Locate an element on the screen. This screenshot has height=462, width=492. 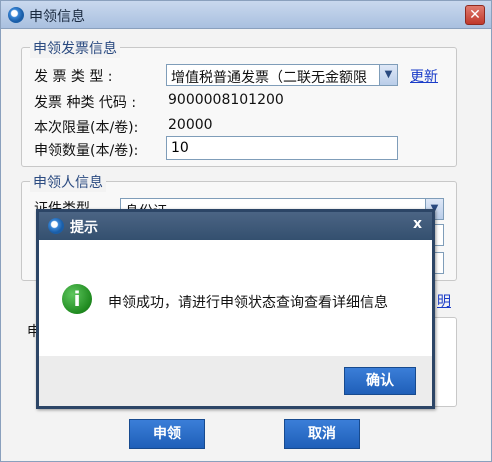
info-icon: i is located at coordinates (77, 299).